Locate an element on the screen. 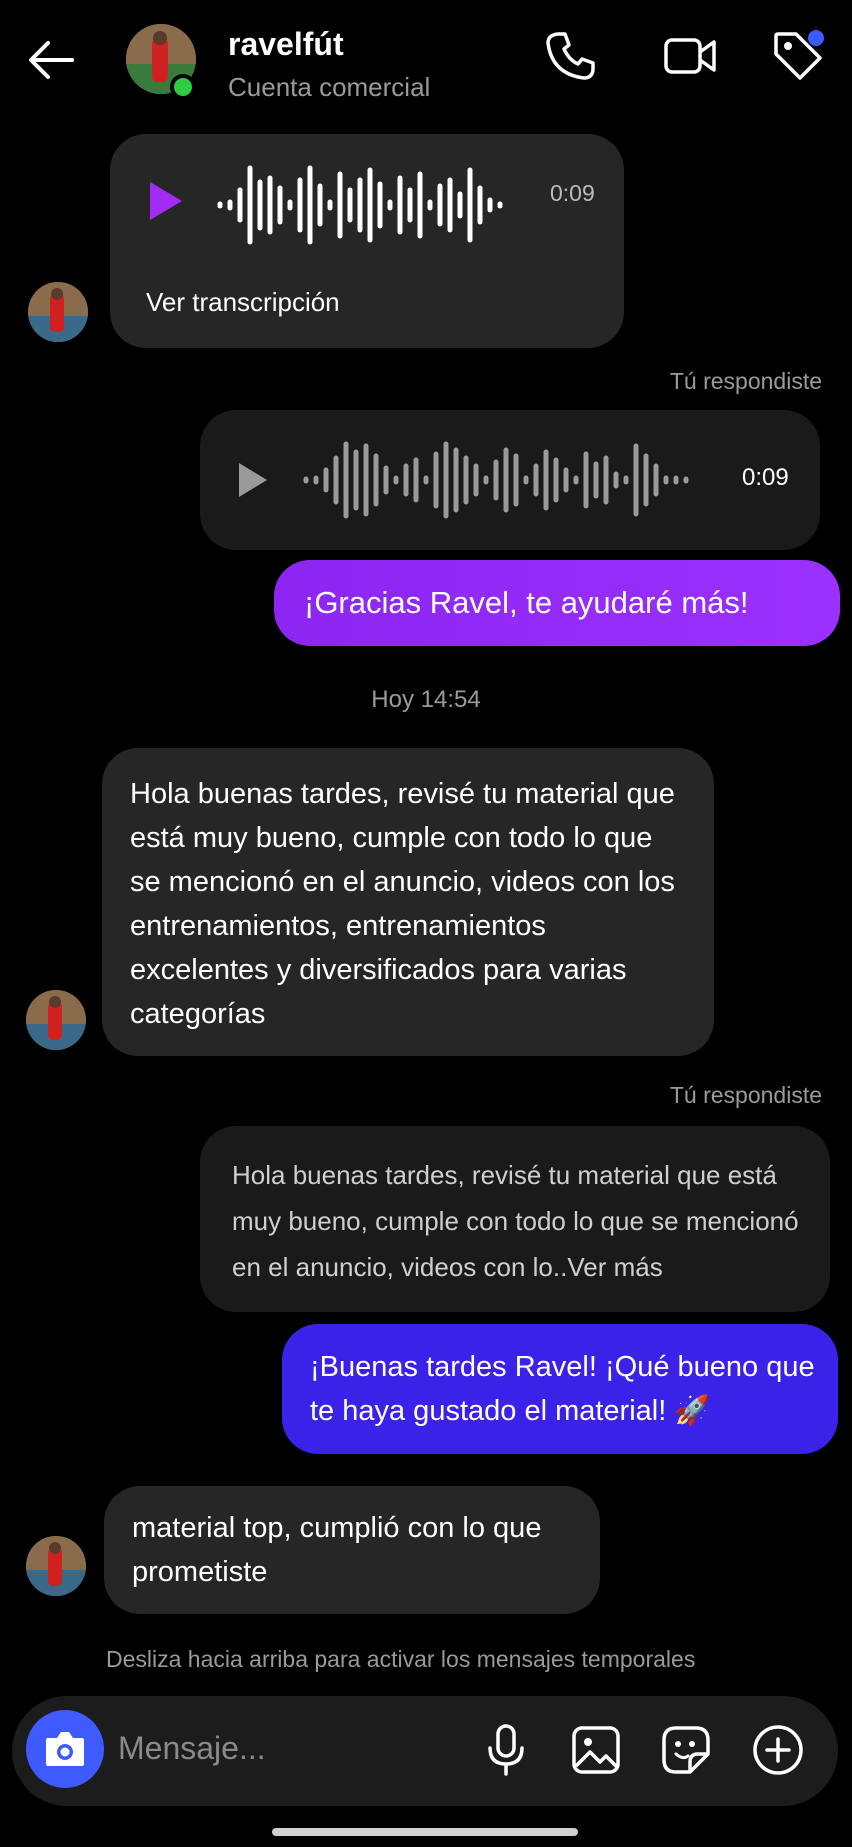 The width and height of the screenshot is (852, 1847). camera-icon is located at coordinates (65, 1749).